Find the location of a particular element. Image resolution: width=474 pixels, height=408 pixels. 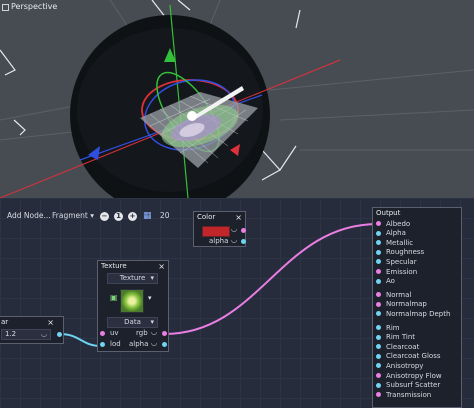

output-port-label: Roughness is located at coordinates (405, 252).